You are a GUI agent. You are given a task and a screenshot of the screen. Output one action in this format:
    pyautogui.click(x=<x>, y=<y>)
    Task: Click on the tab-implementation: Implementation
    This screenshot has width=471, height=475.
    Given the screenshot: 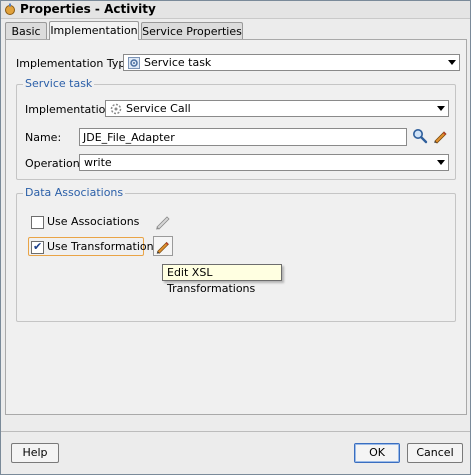 What is the action you would take?
    pyautogui.click(x=94, y=30)
    